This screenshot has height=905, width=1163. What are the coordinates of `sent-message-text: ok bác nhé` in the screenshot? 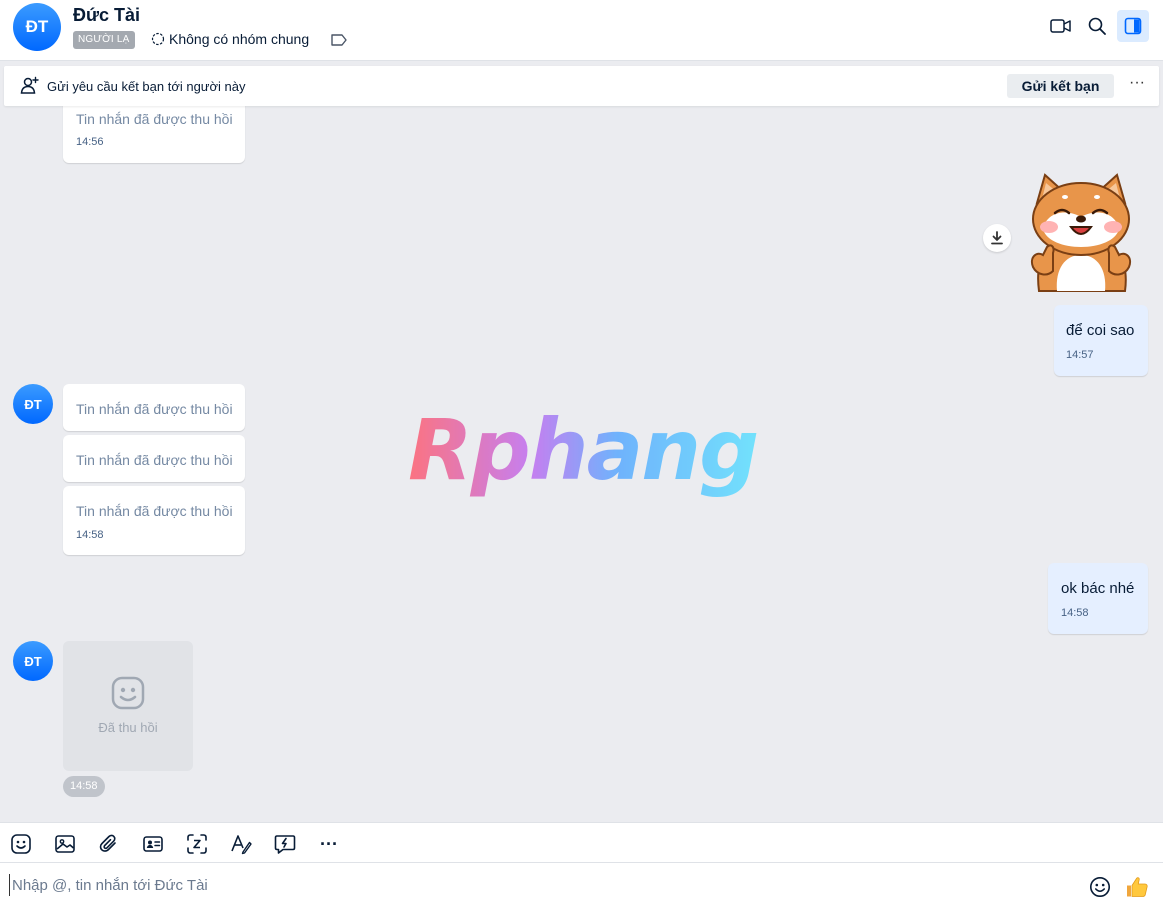 It's located at (1098, 588).